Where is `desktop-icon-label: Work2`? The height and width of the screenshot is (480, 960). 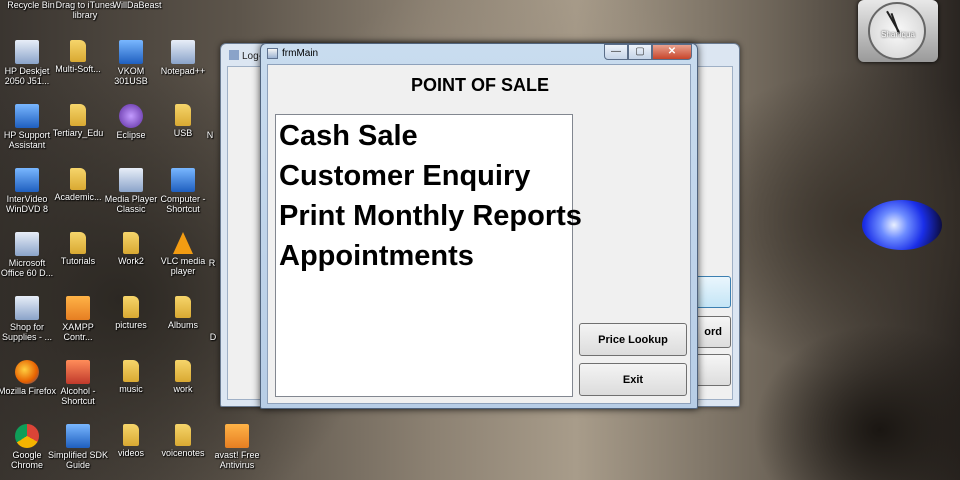 desktop-icon-label: Work2 is located at coordinates (131, 261).